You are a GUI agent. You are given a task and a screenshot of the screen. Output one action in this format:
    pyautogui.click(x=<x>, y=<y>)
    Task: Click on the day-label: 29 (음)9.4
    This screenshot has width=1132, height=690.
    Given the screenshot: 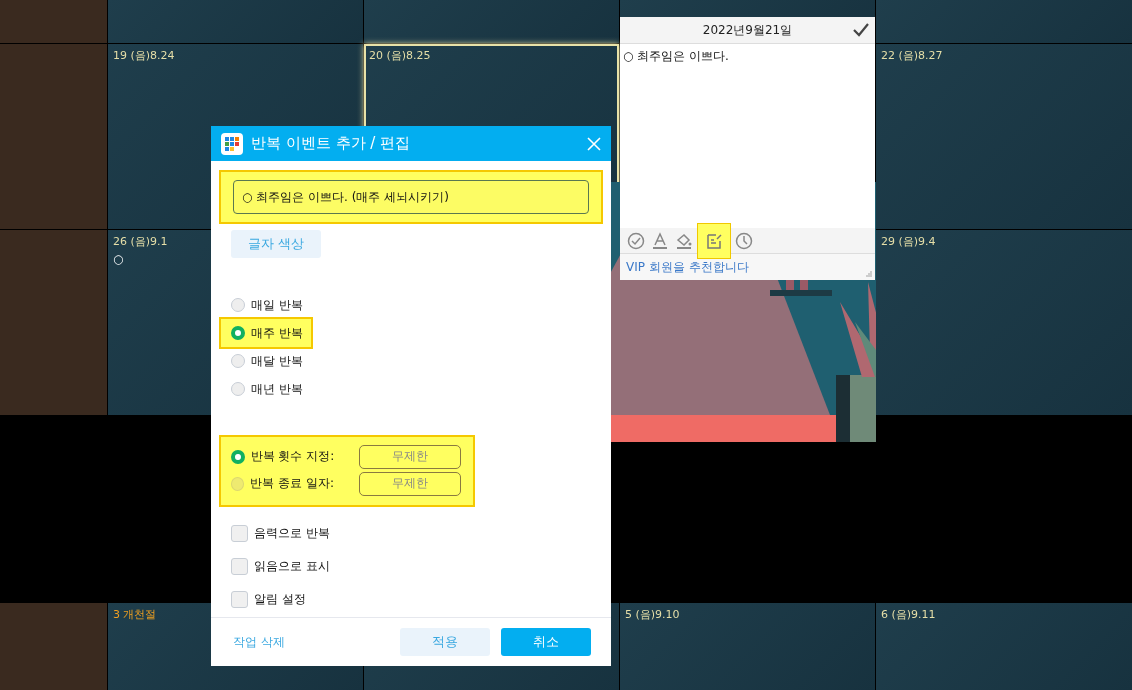 What is the action you would take?
    pyautogui.click(x=908, y=241)
    